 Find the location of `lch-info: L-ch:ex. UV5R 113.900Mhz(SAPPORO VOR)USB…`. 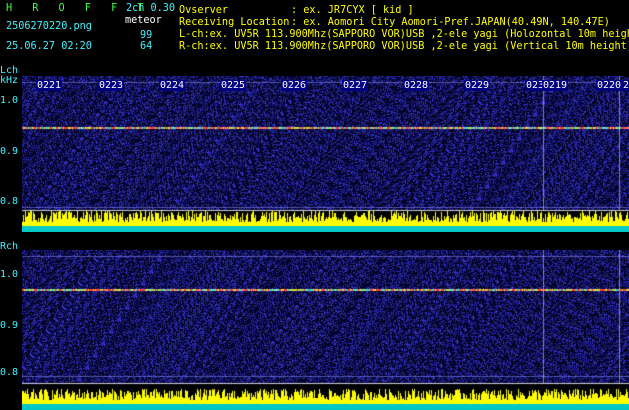

lch-info: L-ch:ex. UV5R 113.900Mhz(SAPPORO VOR)USB… is located at coordinates (404, 34).